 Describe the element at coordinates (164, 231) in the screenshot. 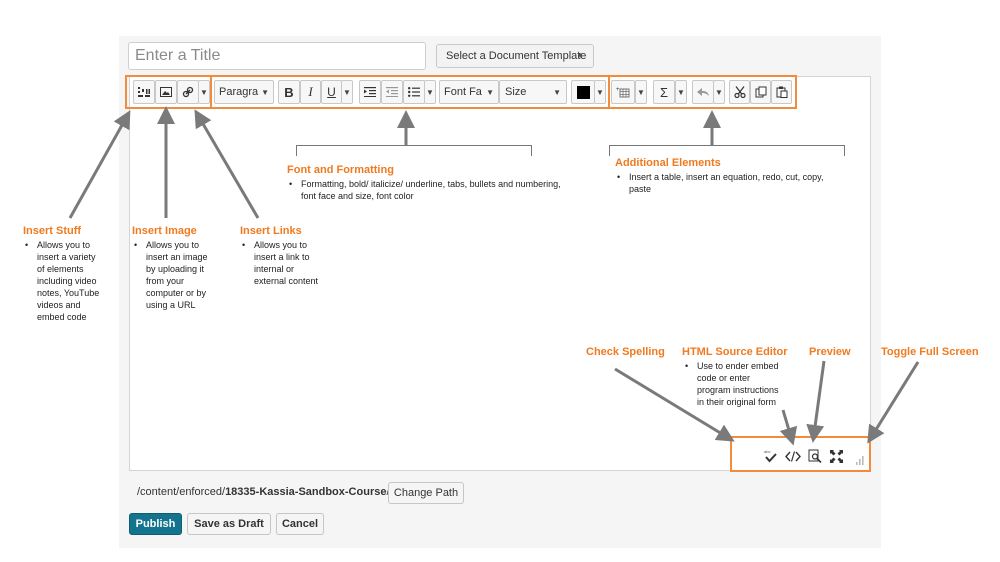

I see `insert-image-title: Insert Image` at that location.